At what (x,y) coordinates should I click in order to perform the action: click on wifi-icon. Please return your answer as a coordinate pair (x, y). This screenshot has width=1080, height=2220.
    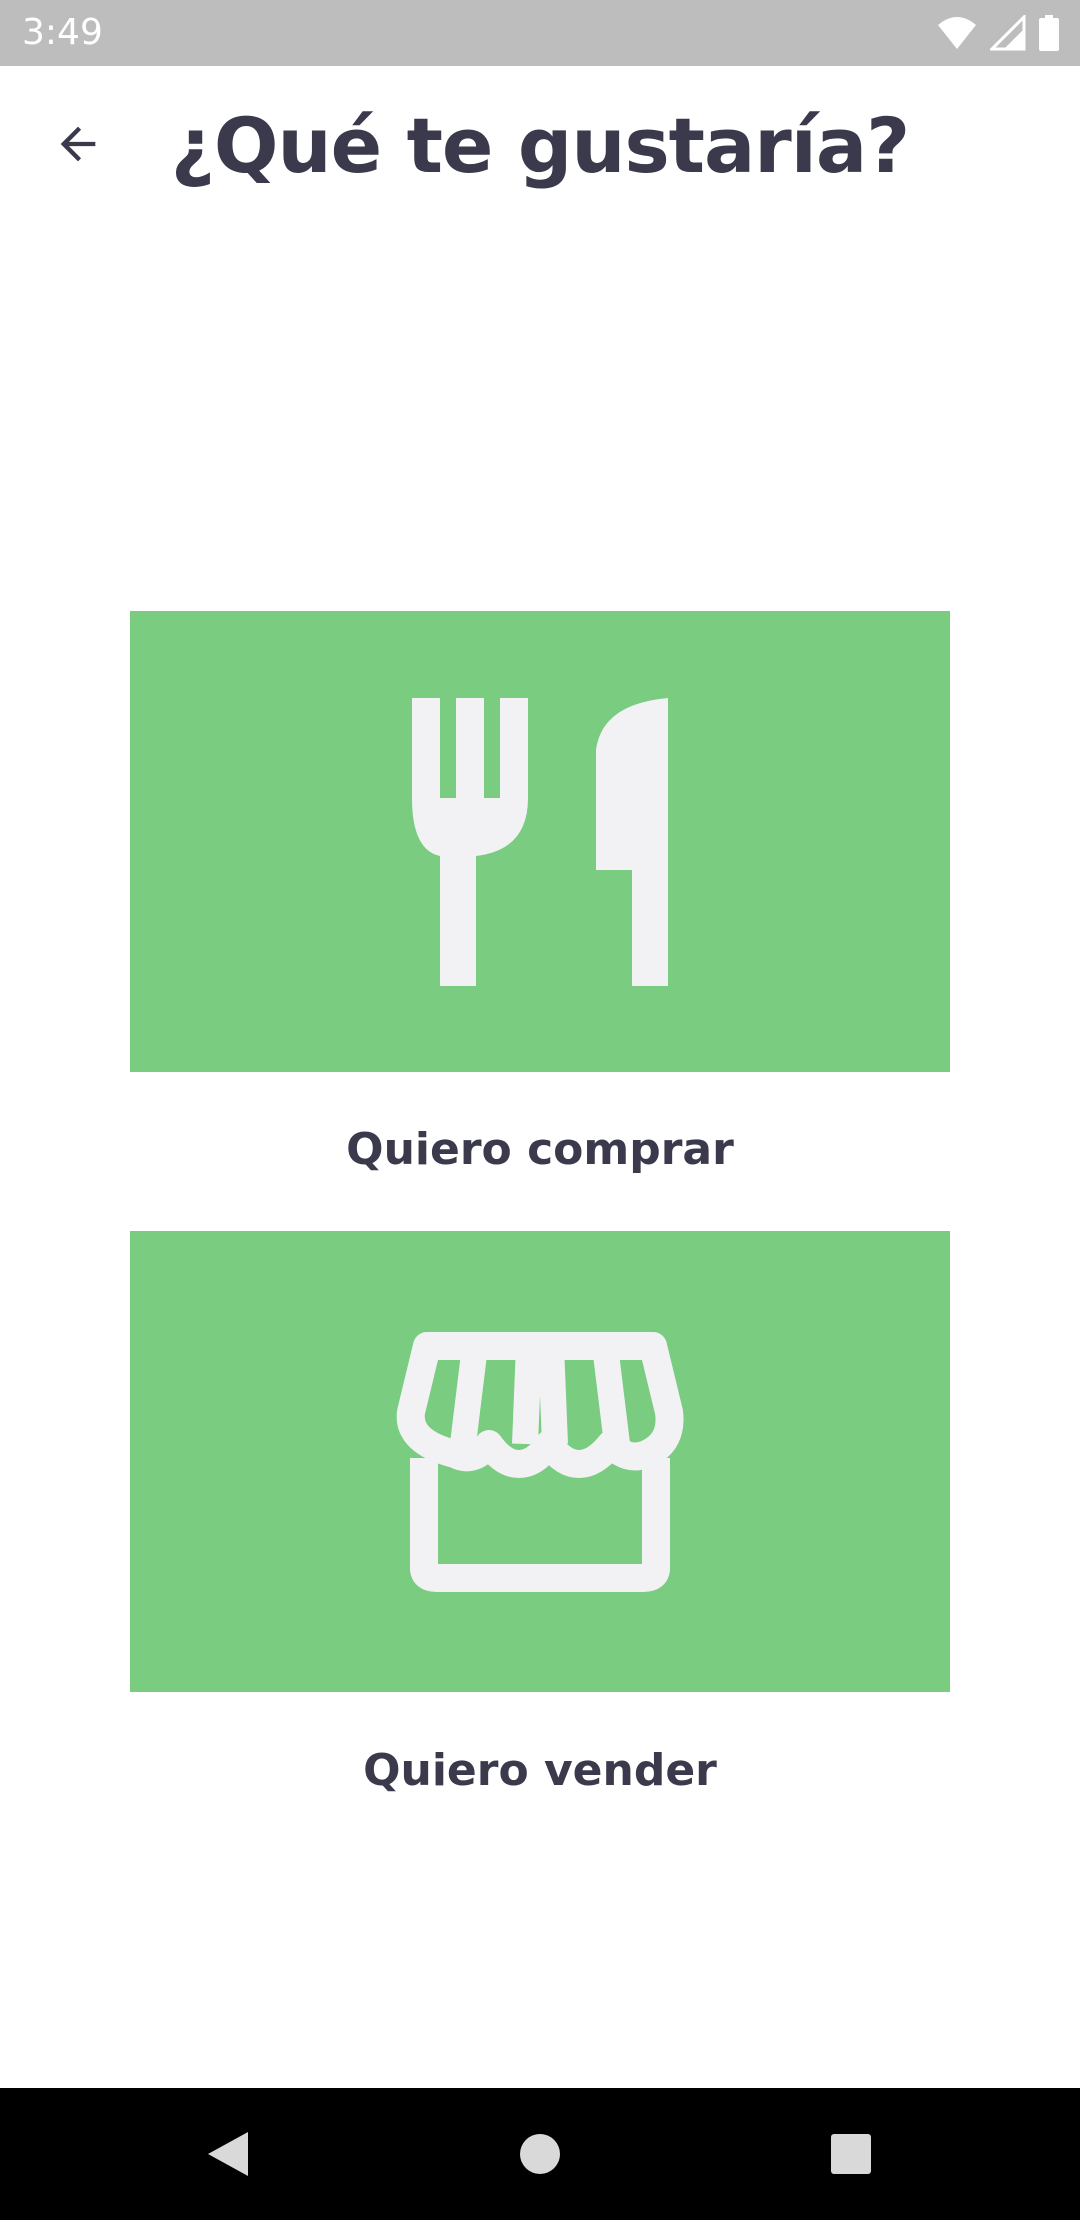
    Looking at the image, I should click on (957, 33).